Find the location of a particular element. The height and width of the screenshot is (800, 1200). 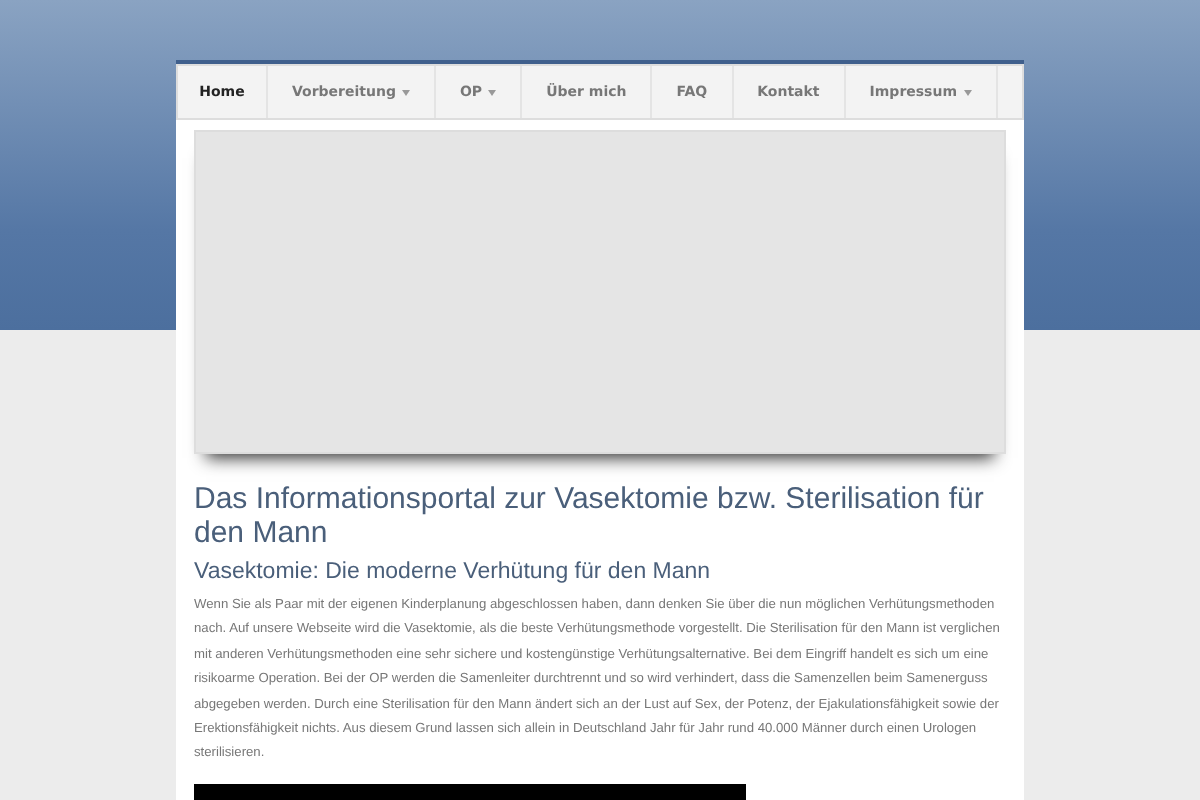

page-title: Das Informationsportal zur Vasektomie bzw. Sterilisation für den Mann is located at coordinates (590, 516).